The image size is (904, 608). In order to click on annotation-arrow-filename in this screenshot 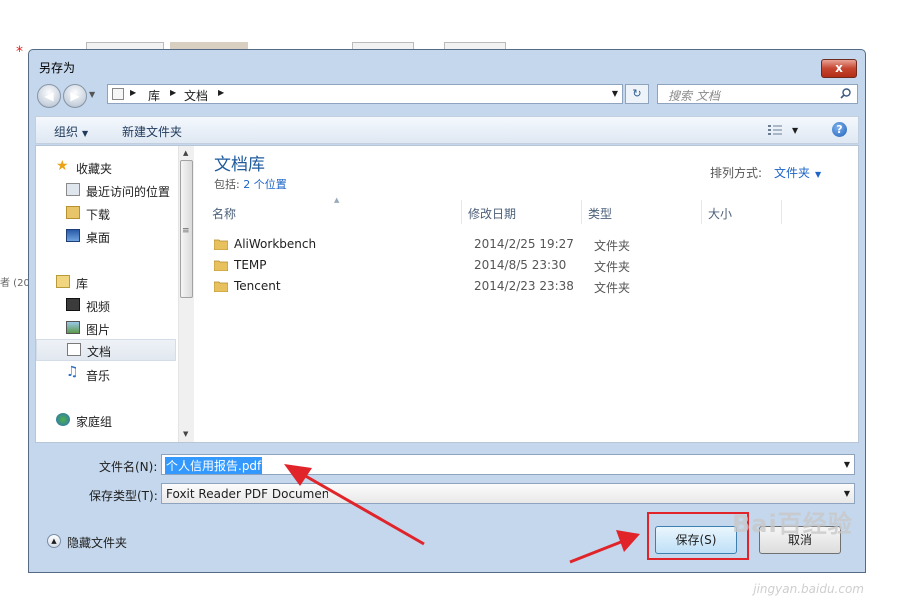, I will do `click(354, 505)`.